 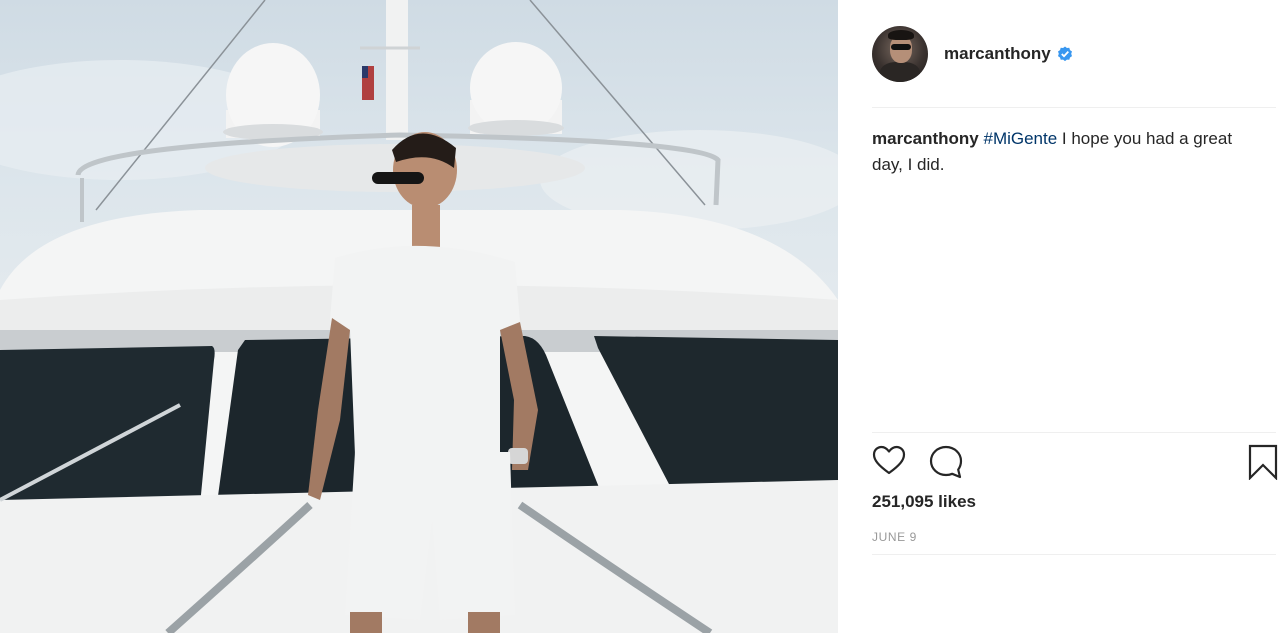 What do you see at coordinates (997, 54) in the screenshot?
I see `username-link: marcanthony` at bounding box center [997, 54].